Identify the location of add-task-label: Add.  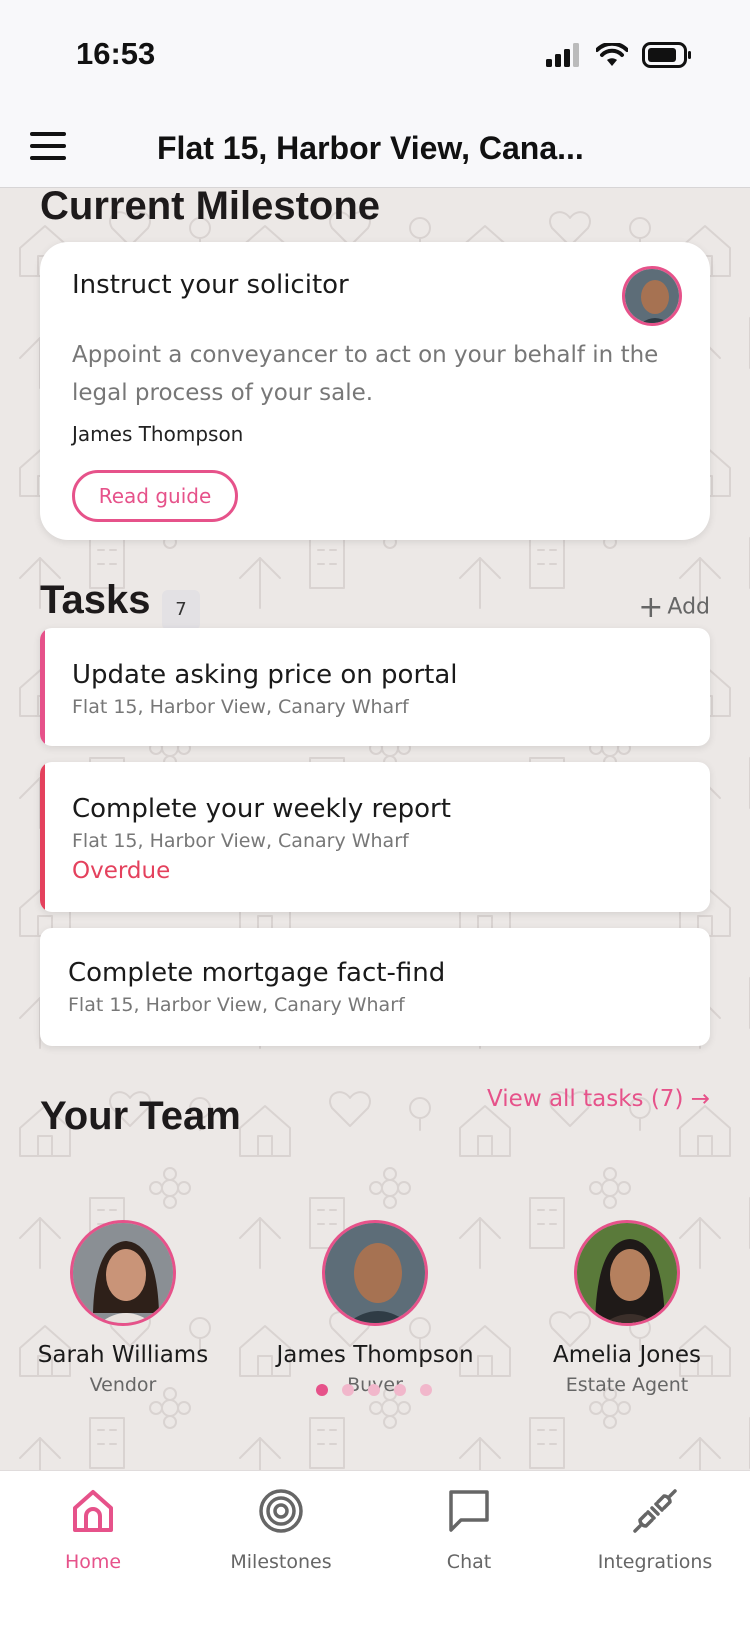
(688, 607).